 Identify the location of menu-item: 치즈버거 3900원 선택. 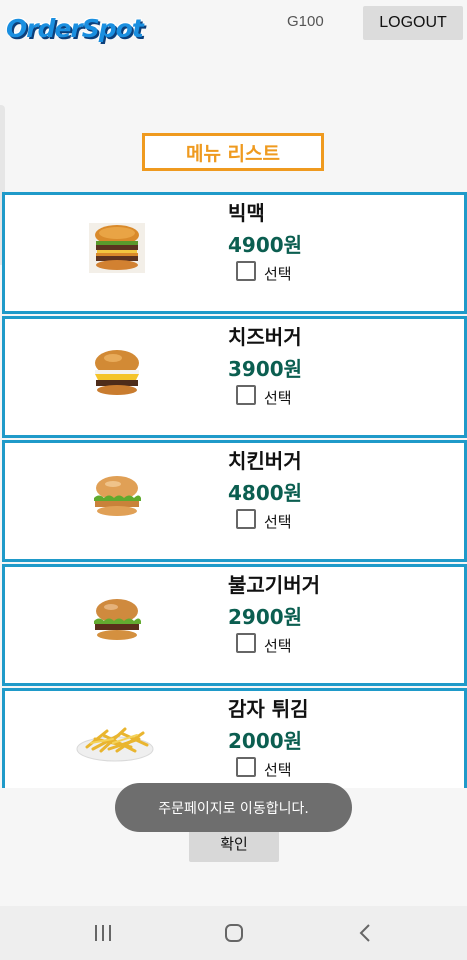
(234, 377).